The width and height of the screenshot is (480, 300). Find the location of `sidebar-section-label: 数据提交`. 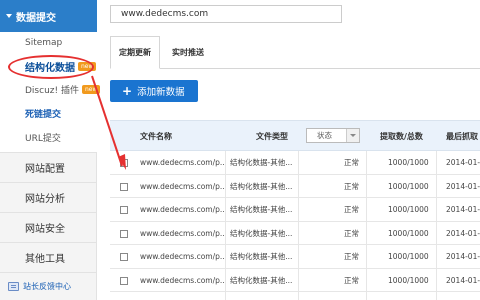

sidebar-section-label: 数据提交 is located at coordinates (36, 18).